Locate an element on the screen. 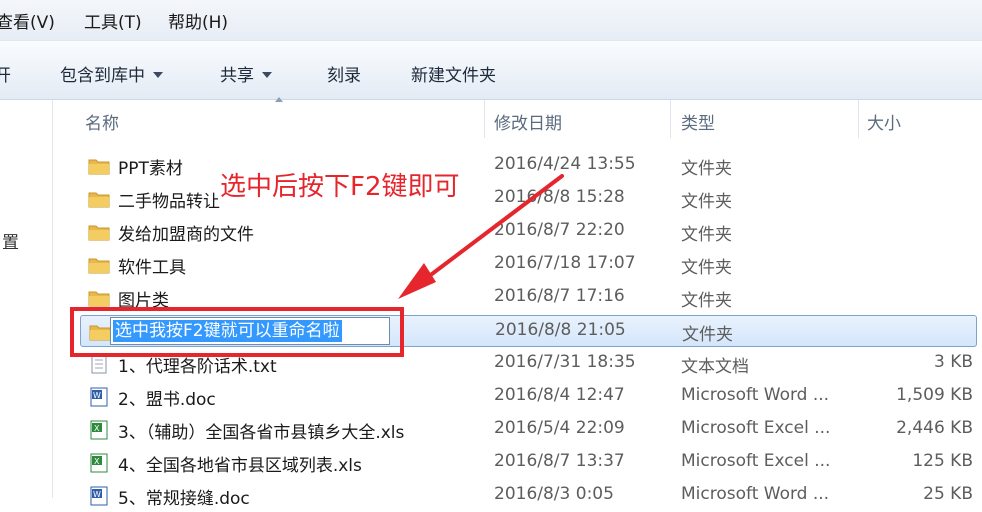 This screenshot has width=982, height=512. arrow-shaft is located at coordinates (491, 229).